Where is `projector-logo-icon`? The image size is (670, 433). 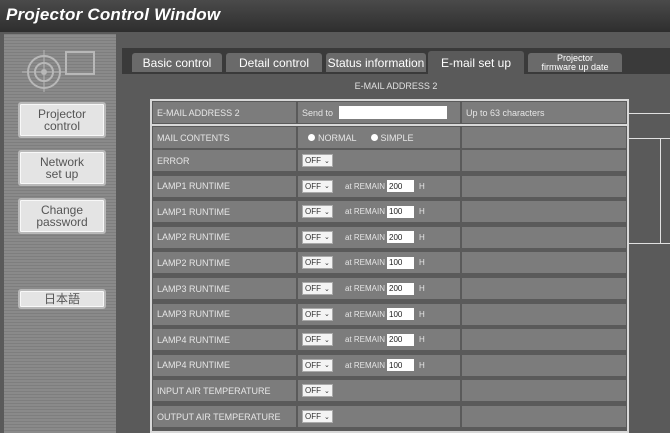
projector-logo-icon is located at coordinates (58, 71).